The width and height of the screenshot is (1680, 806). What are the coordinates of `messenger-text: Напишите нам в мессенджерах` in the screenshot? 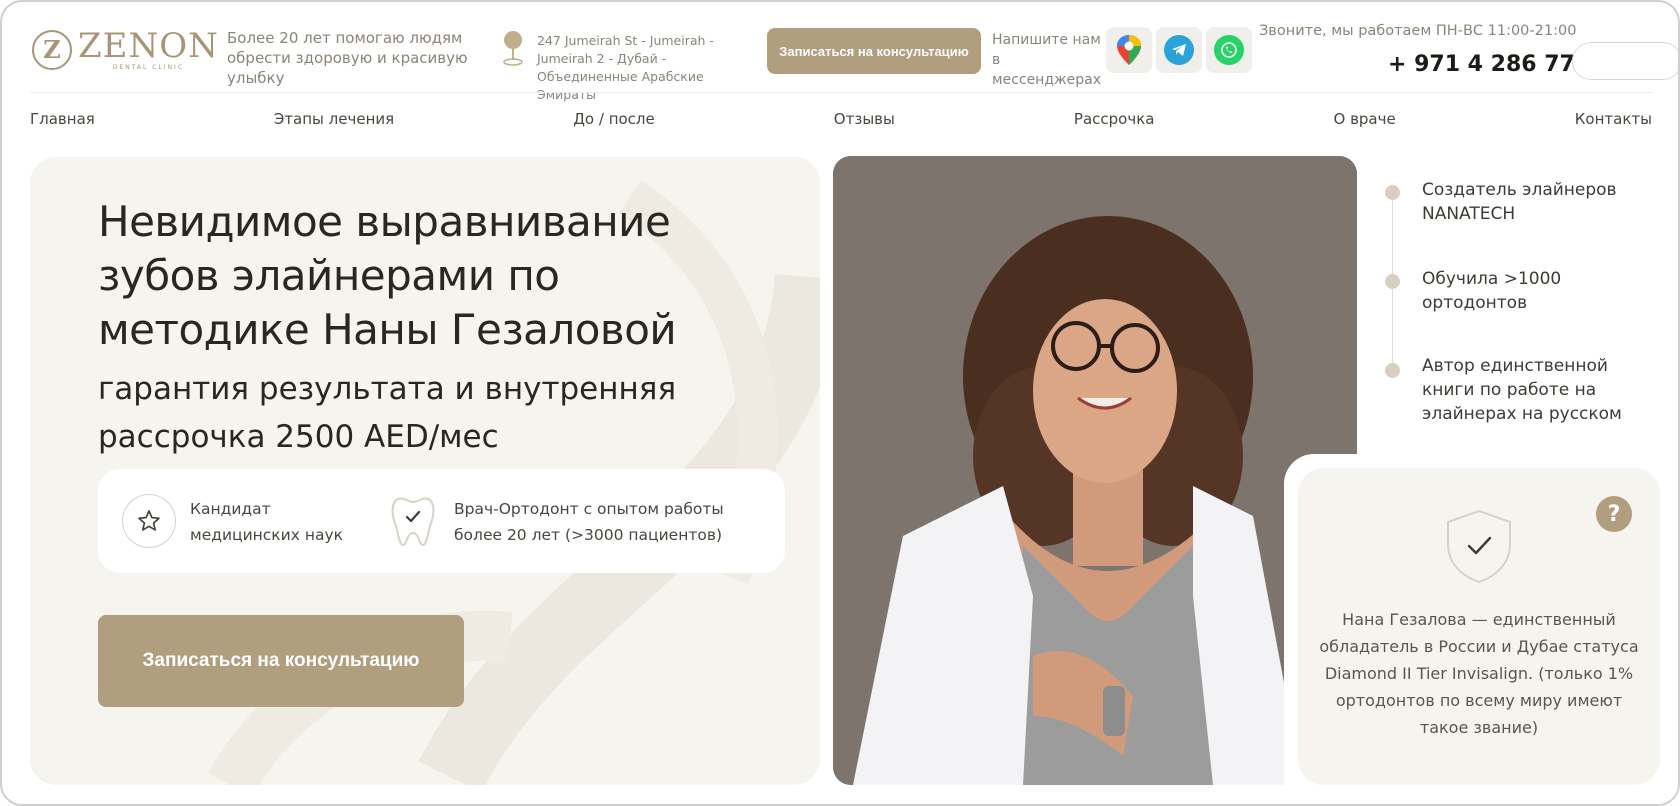 It's located at (1046, 60).